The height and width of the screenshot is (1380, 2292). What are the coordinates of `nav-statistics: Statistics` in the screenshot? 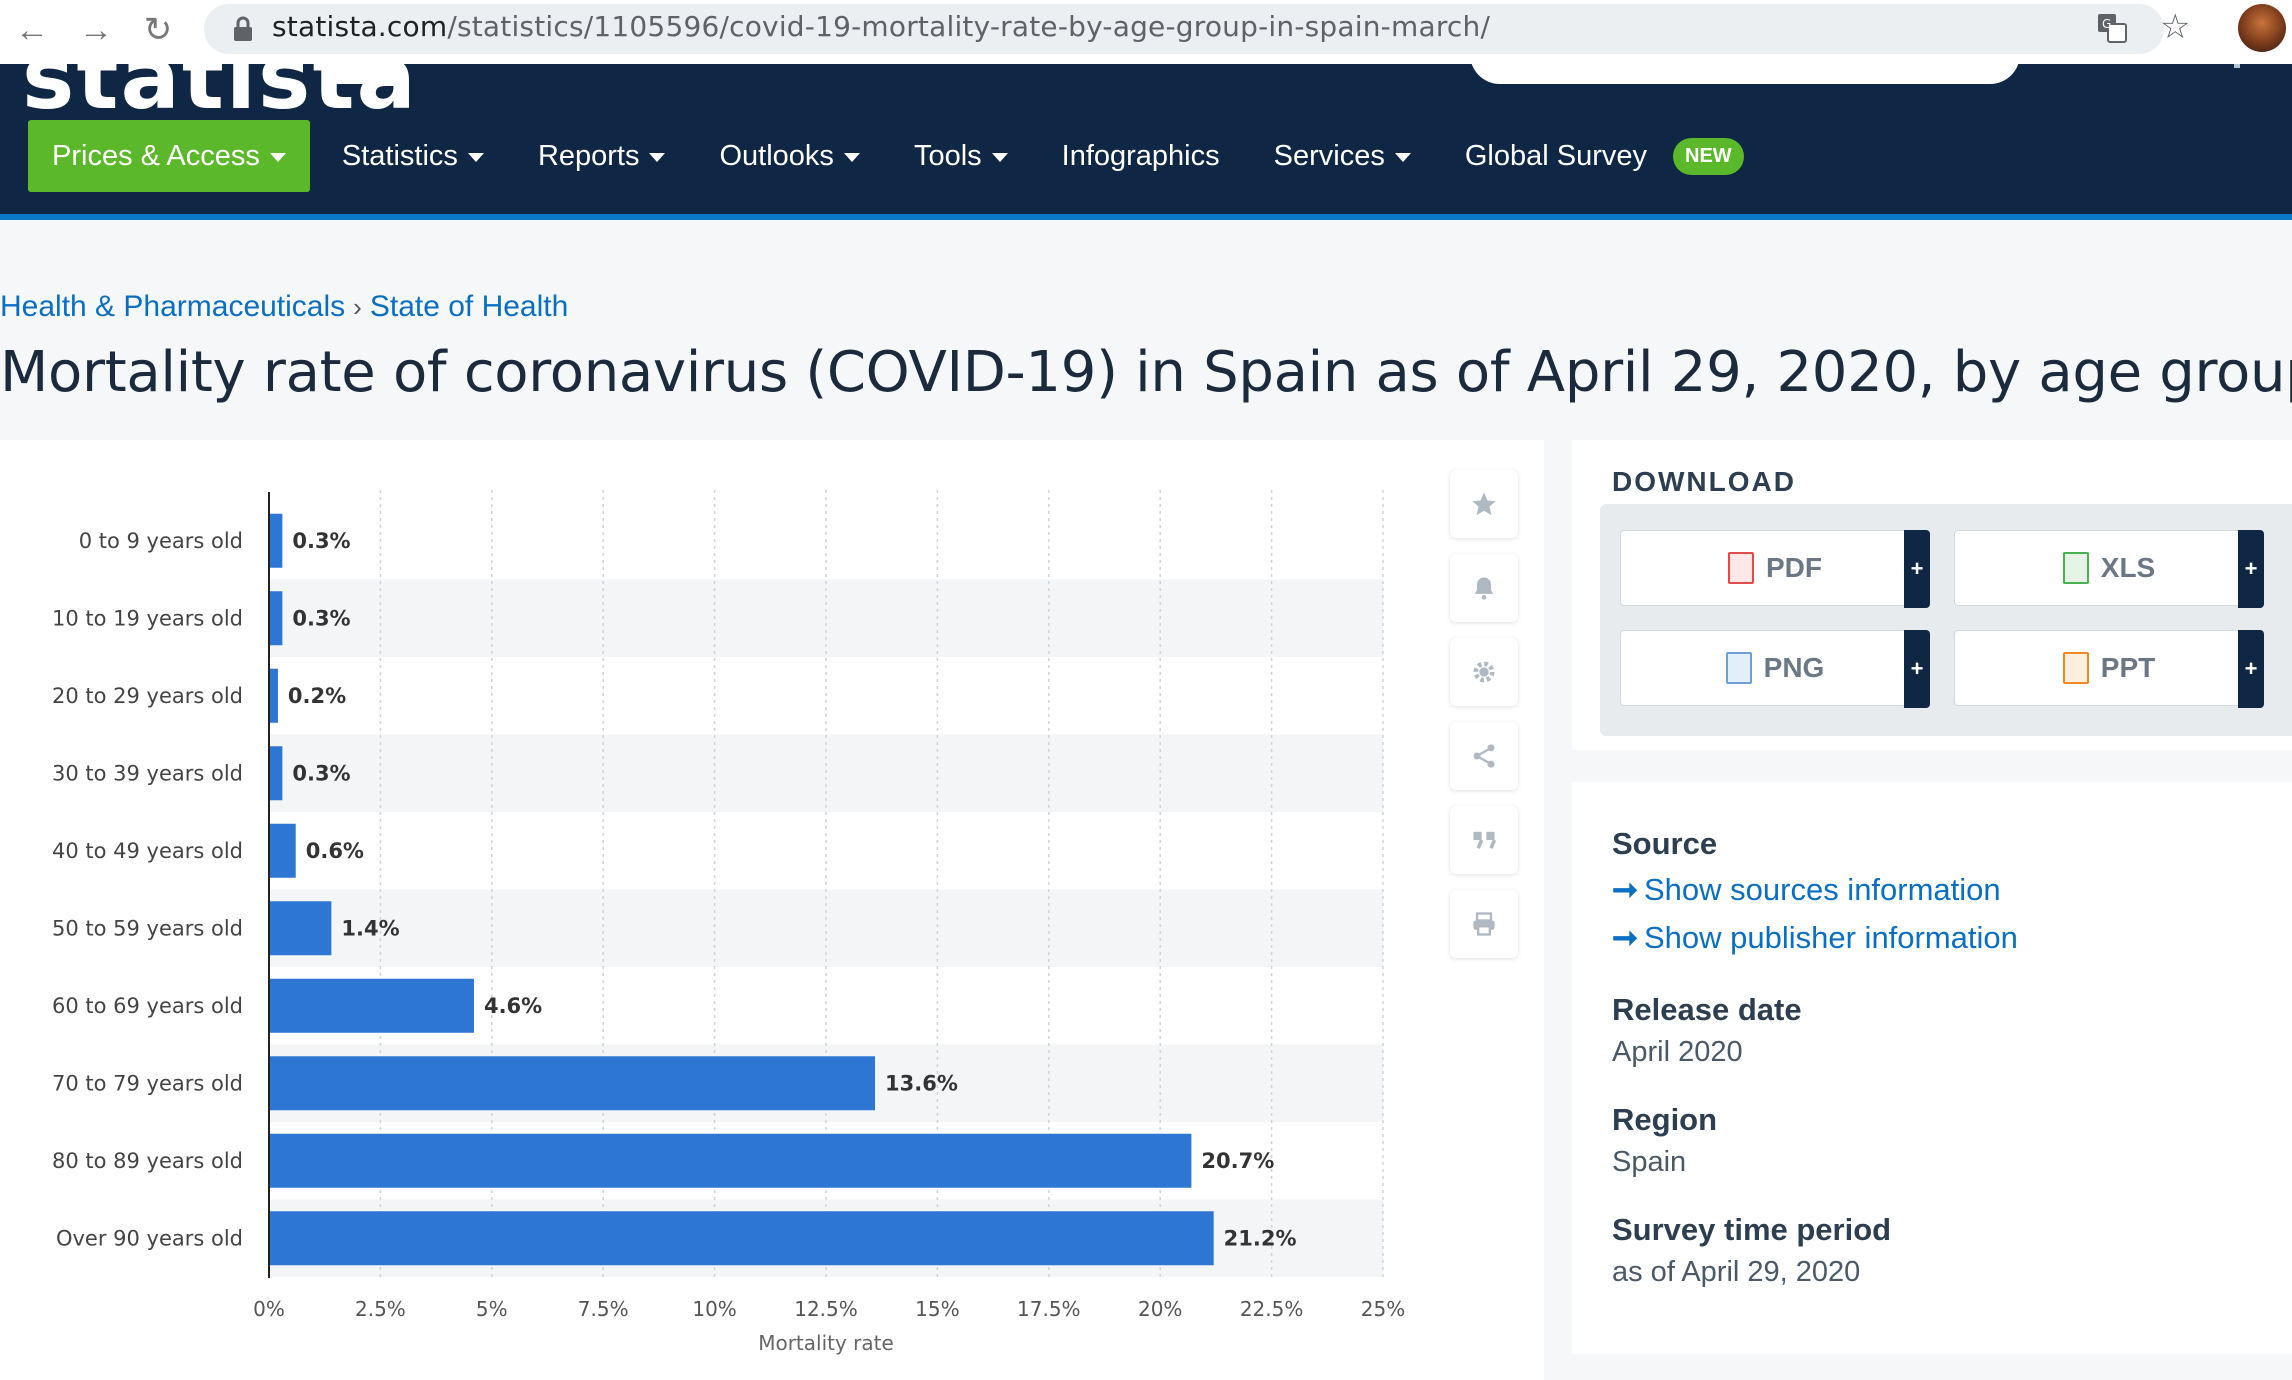 It's located at (413, 156).